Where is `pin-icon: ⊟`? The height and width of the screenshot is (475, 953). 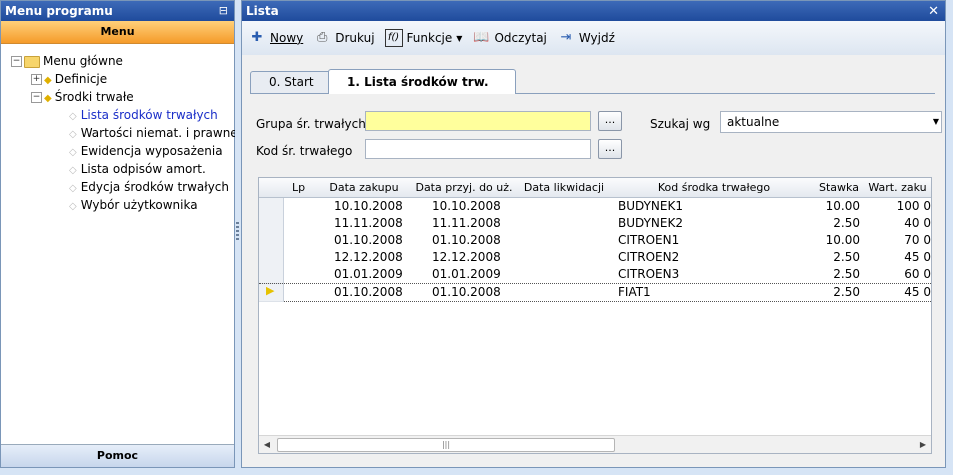
pin-icon: ⊟ is located at coordinates (223, 11).